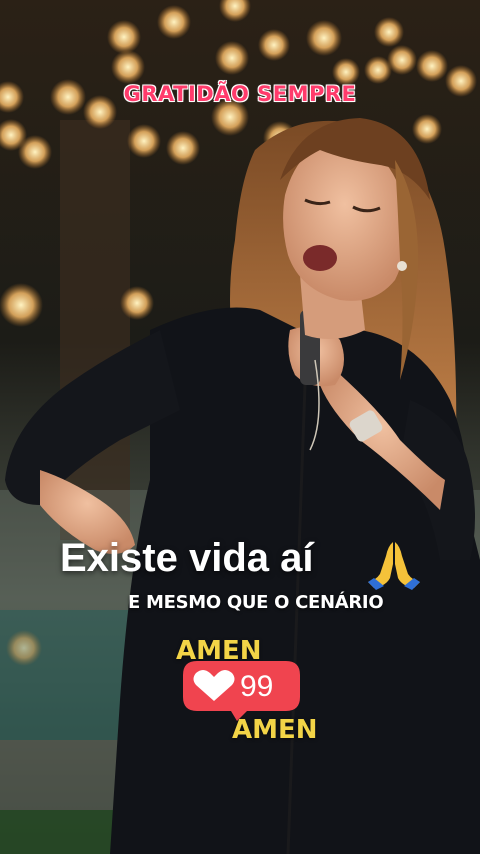  I want to click on amen-text-bottom: AMEN, so click(275, 730).